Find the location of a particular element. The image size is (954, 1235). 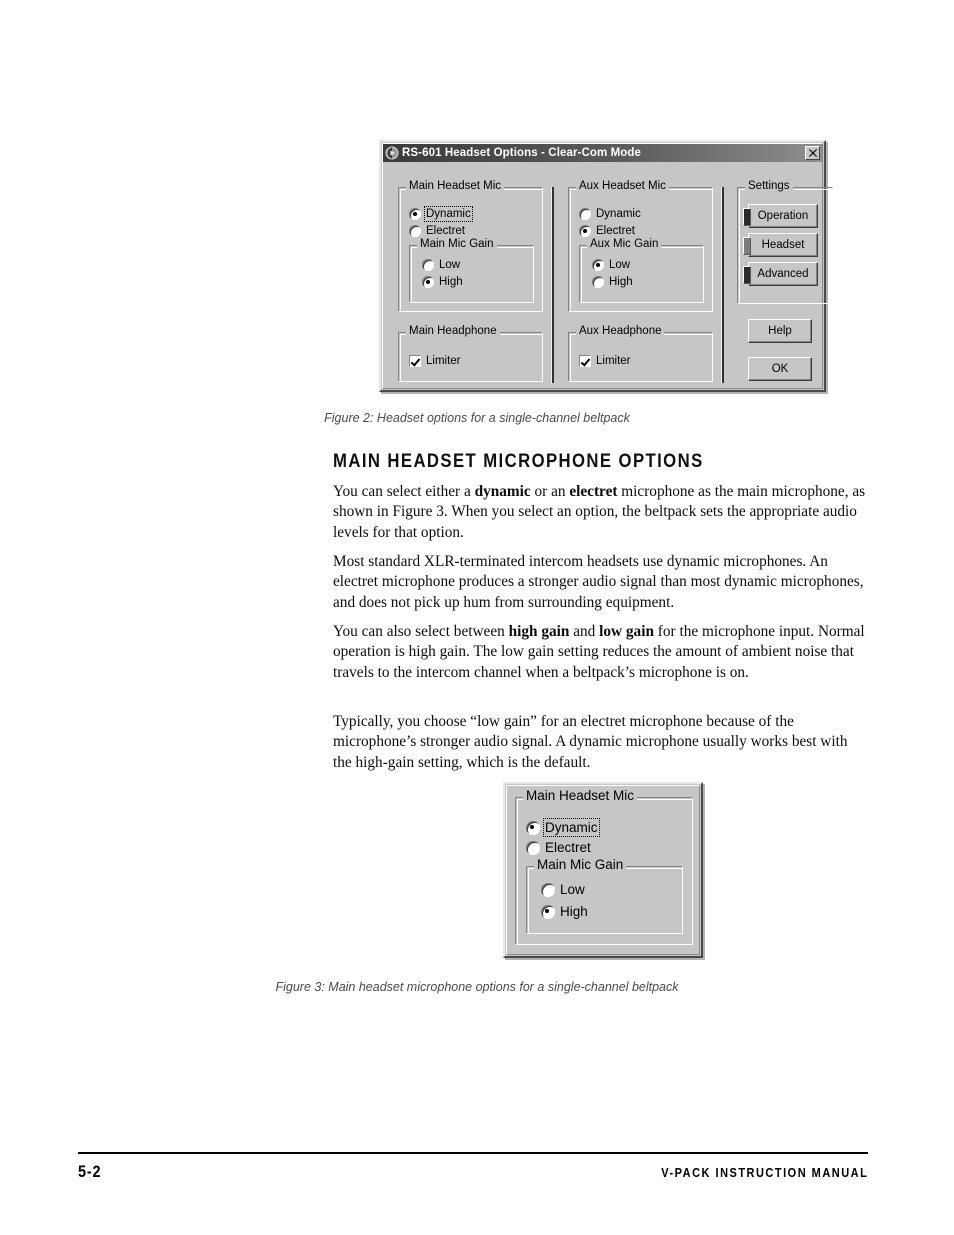

window-menu-icon is located at coordinates (392, 153).